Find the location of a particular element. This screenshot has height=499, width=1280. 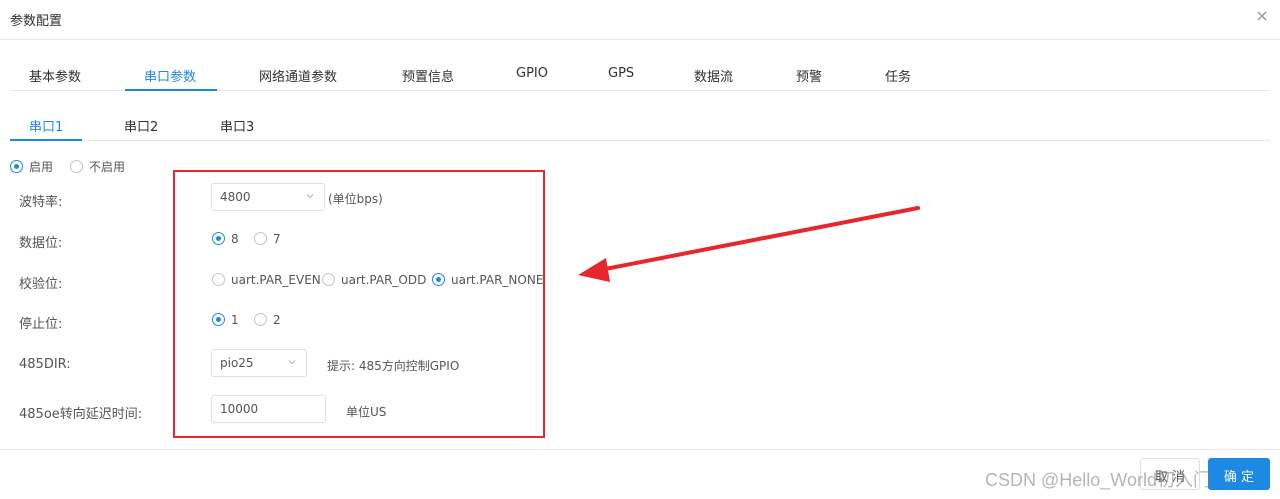

tab-preset-info: 预置信息 is located at coordinates (428, 75).